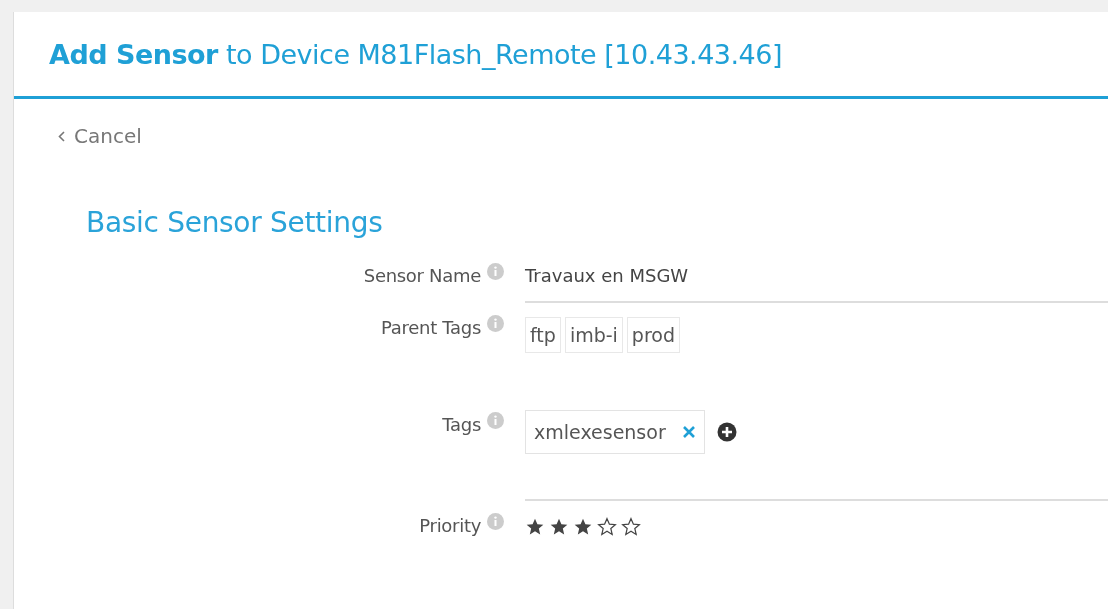 The image size is (1108, 609). What do you see at coordinates (450, 525) in the screenshot?
I see `field-label: Priority` at bounding box center [450, 525].